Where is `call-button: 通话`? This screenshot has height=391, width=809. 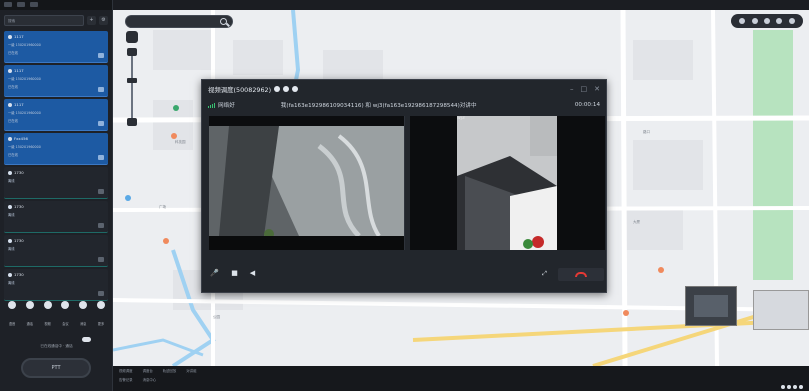 call-button: 通话 is located at coordinates (30, 313).